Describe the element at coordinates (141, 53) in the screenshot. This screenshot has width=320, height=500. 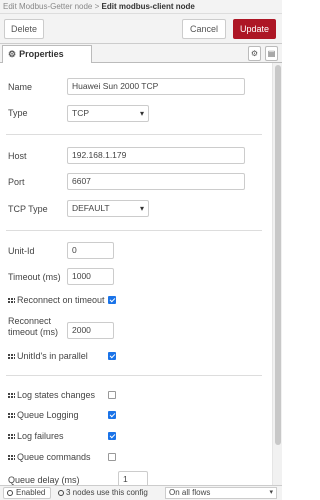
I see `tab-bar: ⚙ Properties ⚙ ▤` at that location.